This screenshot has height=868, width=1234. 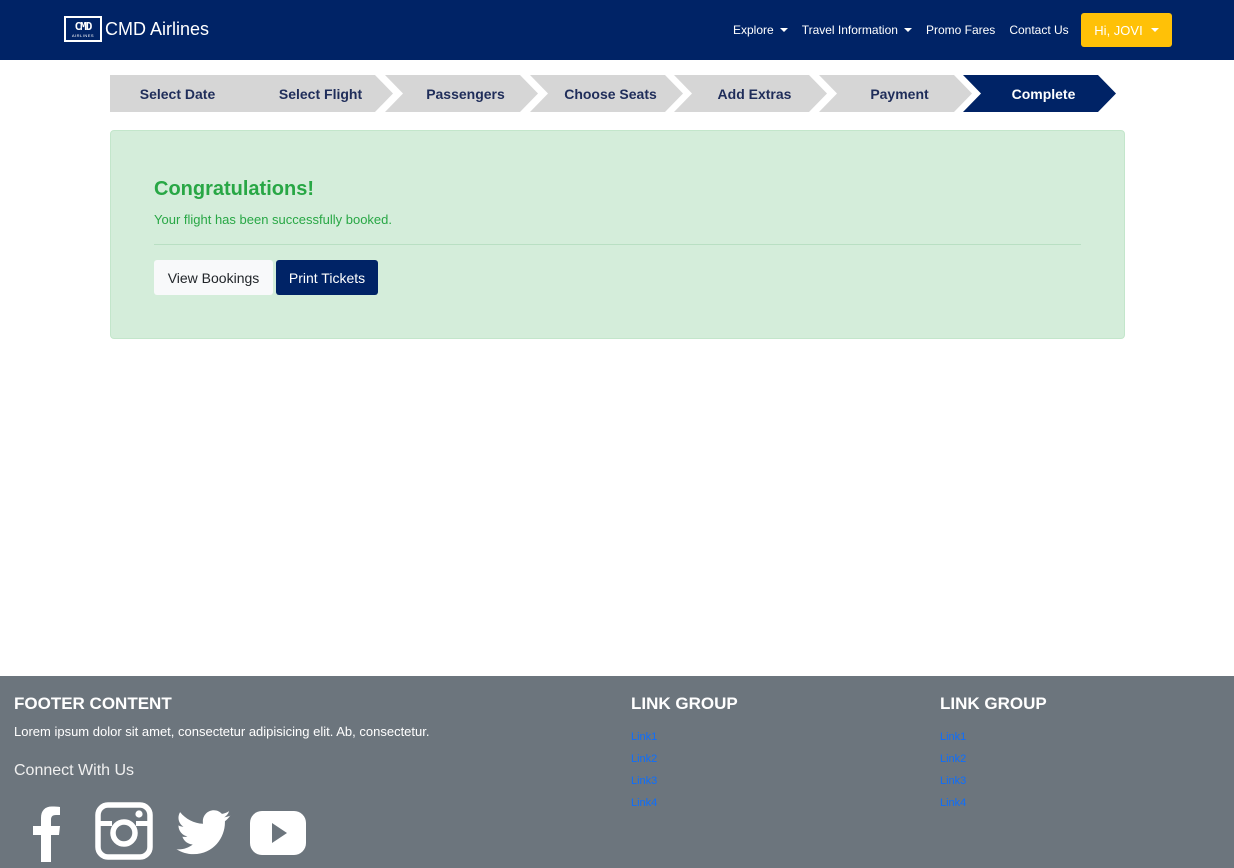 What do you see at coordinates (465, 93) in the screenshot?
I see `step-label: Passengers` at bounding box center [465, 93].